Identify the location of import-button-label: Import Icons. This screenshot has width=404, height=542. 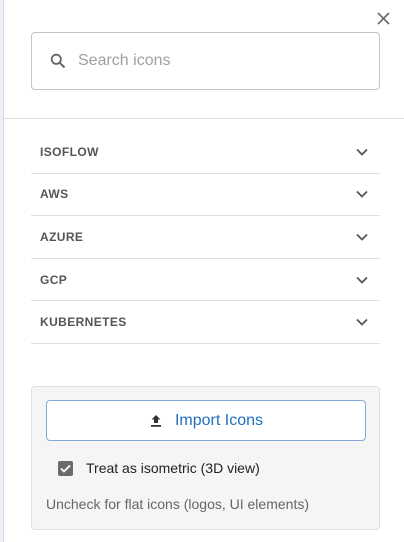
(219, 420).